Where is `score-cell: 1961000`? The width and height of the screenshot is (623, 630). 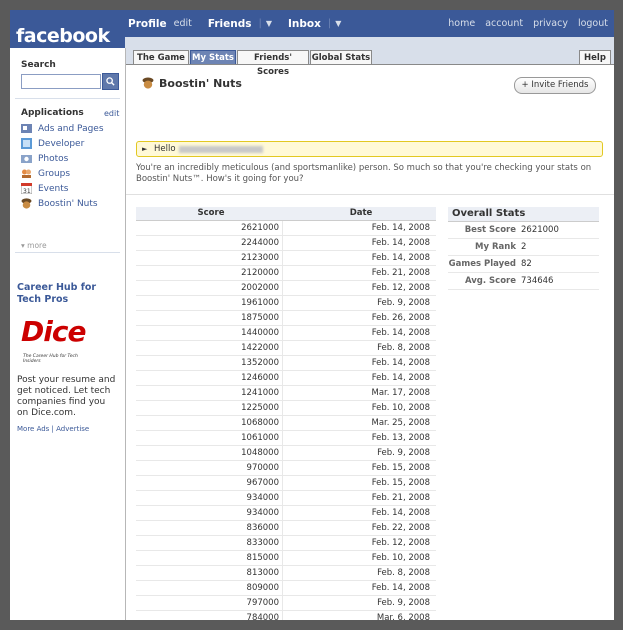
score-cell: 1961000 is located at coordinates (209, 303).